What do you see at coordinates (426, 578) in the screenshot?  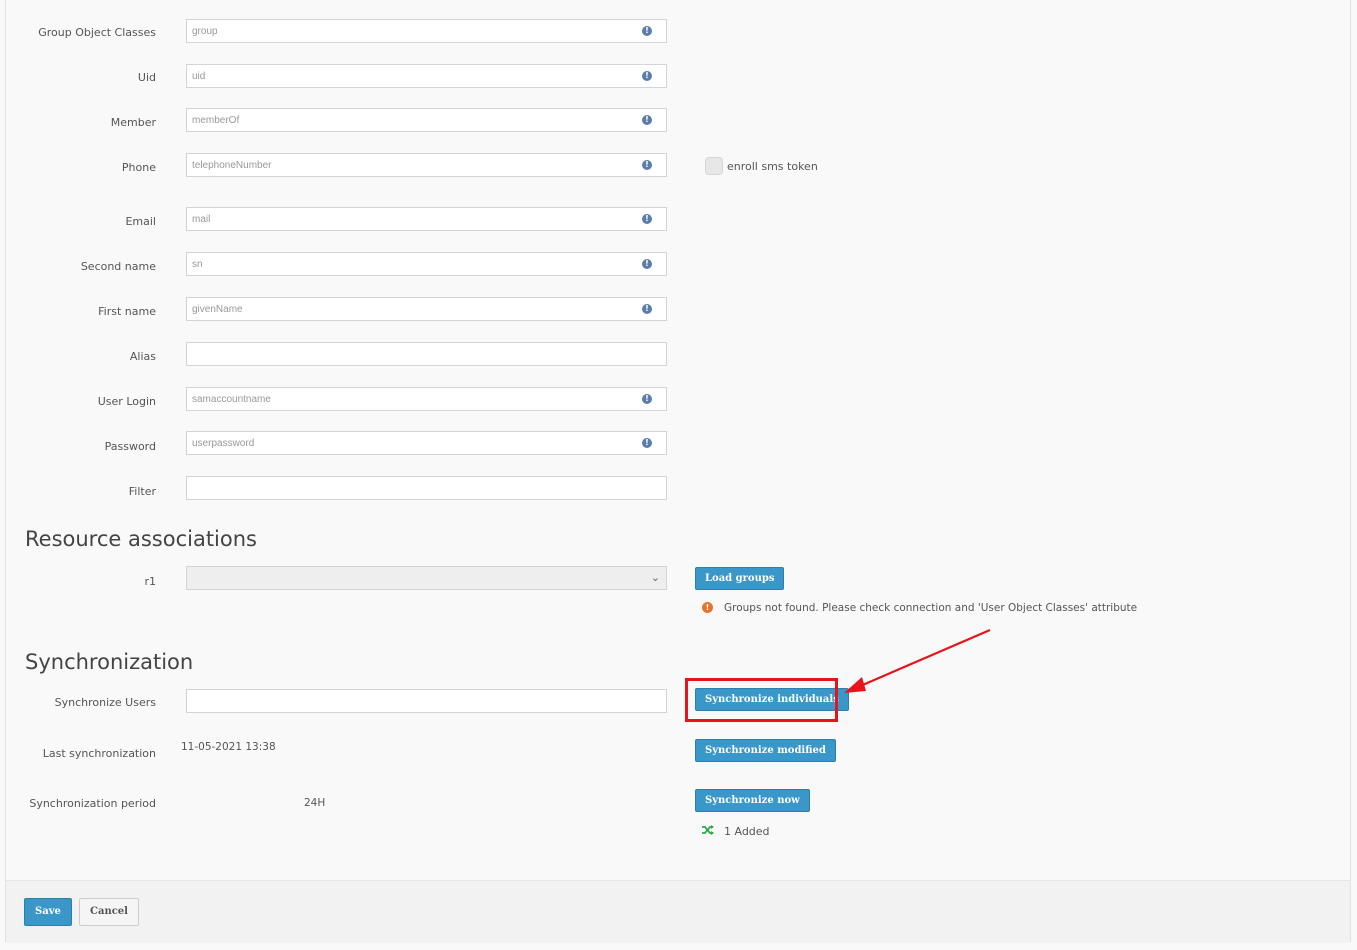 I see `r1-select: ⌄` at bounding box center [426, 578].